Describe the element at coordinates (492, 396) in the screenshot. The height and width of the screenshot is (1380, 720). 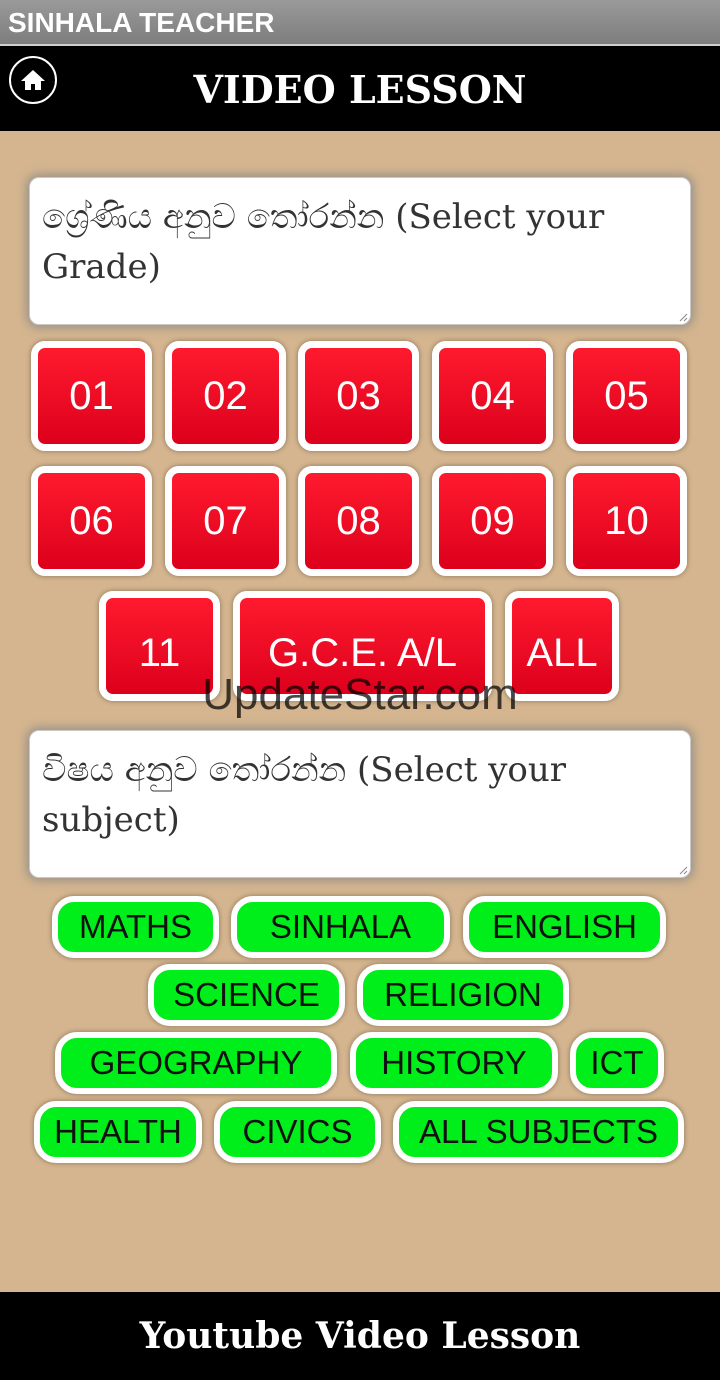
I see `grade-button-04: 04` at that location.